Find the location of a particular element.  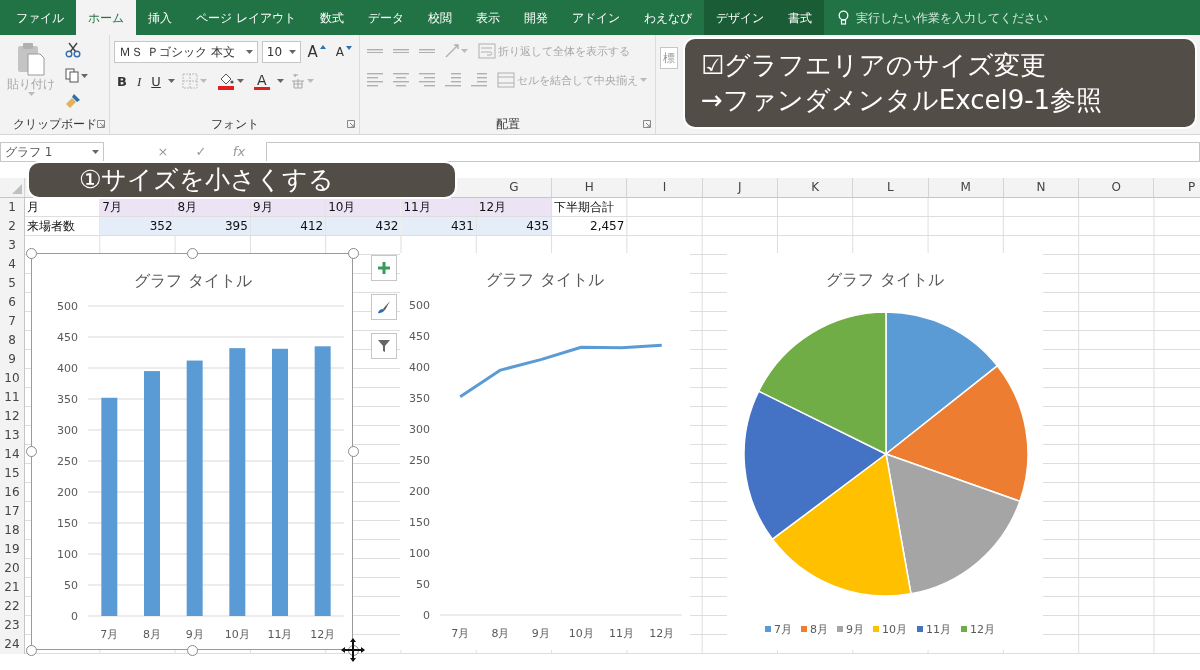

row-header: 14 is located at coordinates (12, 454).